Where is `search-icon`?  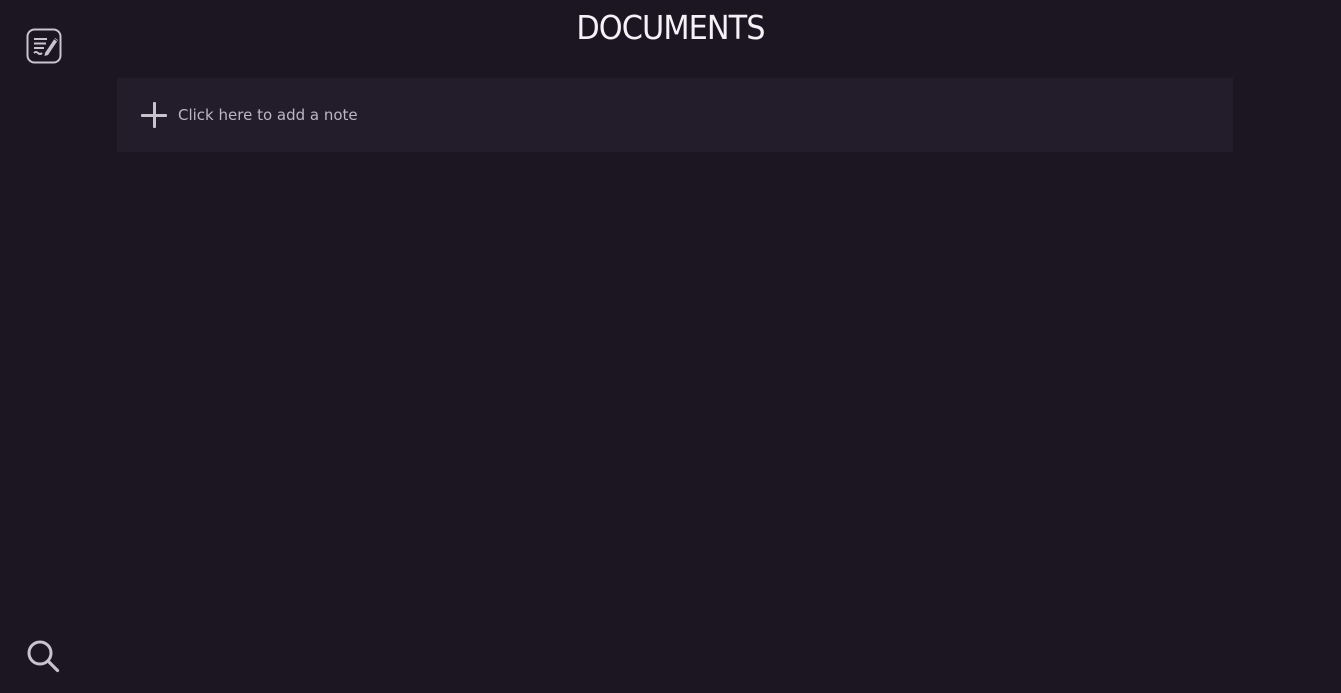
search-icon is located at coordinates (43, 656).